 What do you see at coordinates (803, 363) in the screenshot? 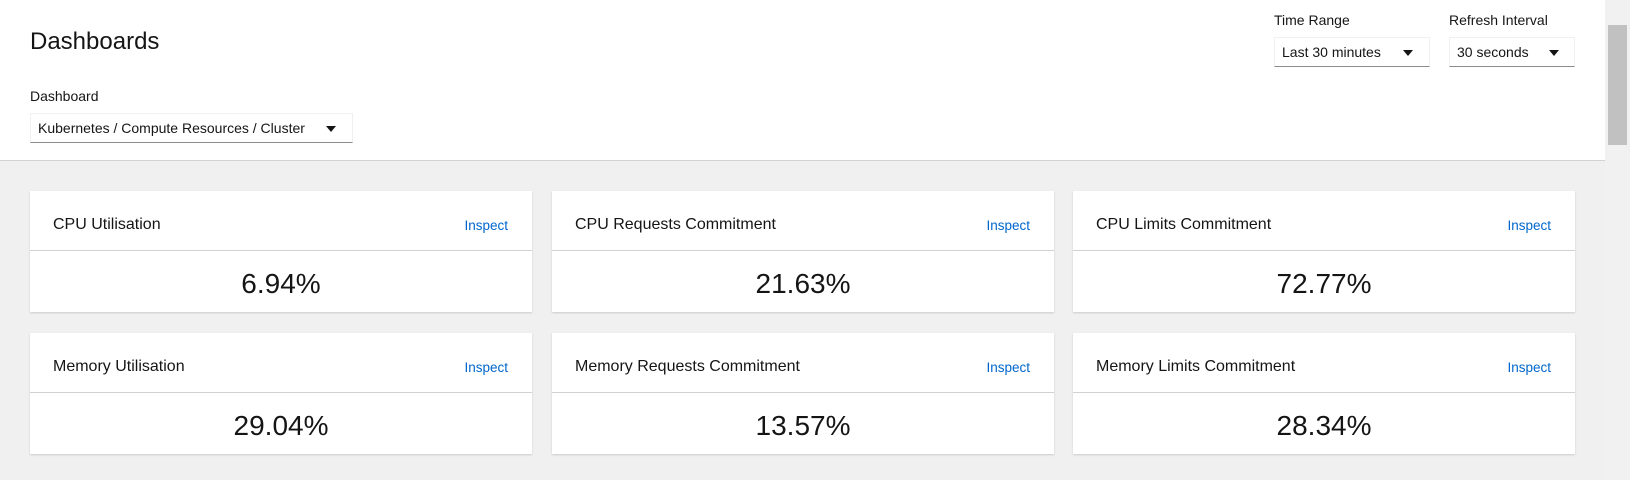
I see `card-header: Memory Requests Commitment Inspect` at bounding box center [803, 363].